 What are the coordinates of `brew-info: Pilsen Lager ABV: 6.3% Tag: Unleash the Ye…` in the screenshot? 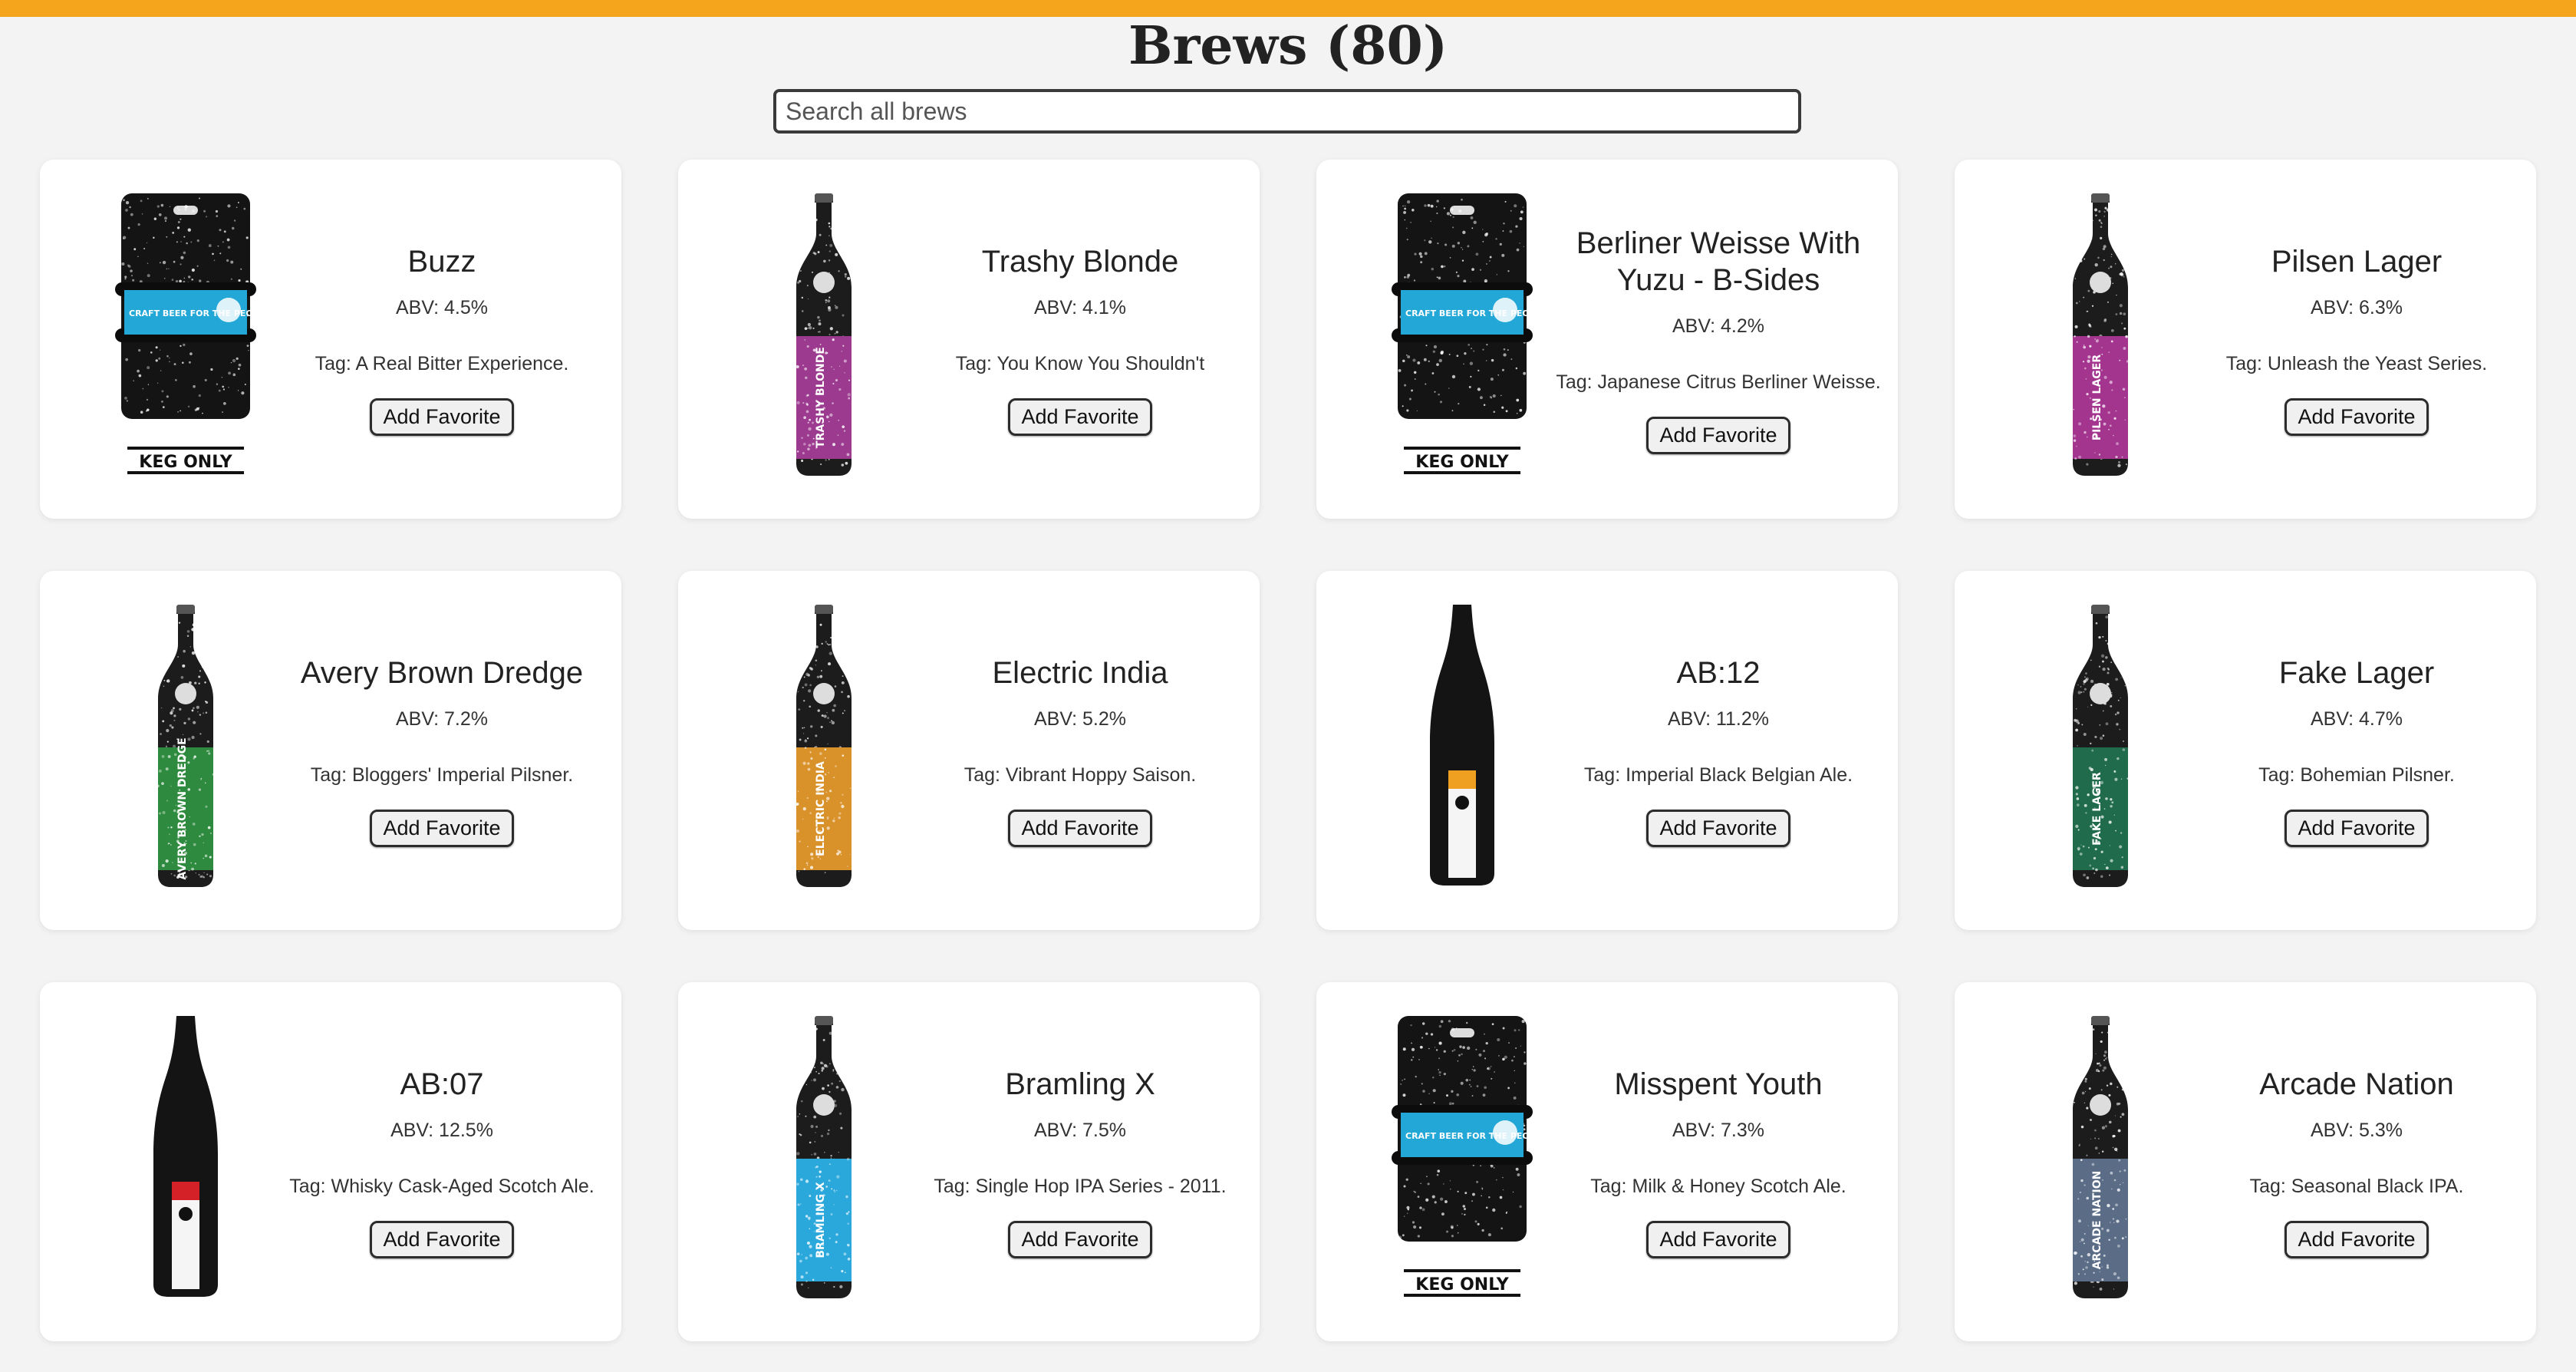 It's located at (2356, 339).